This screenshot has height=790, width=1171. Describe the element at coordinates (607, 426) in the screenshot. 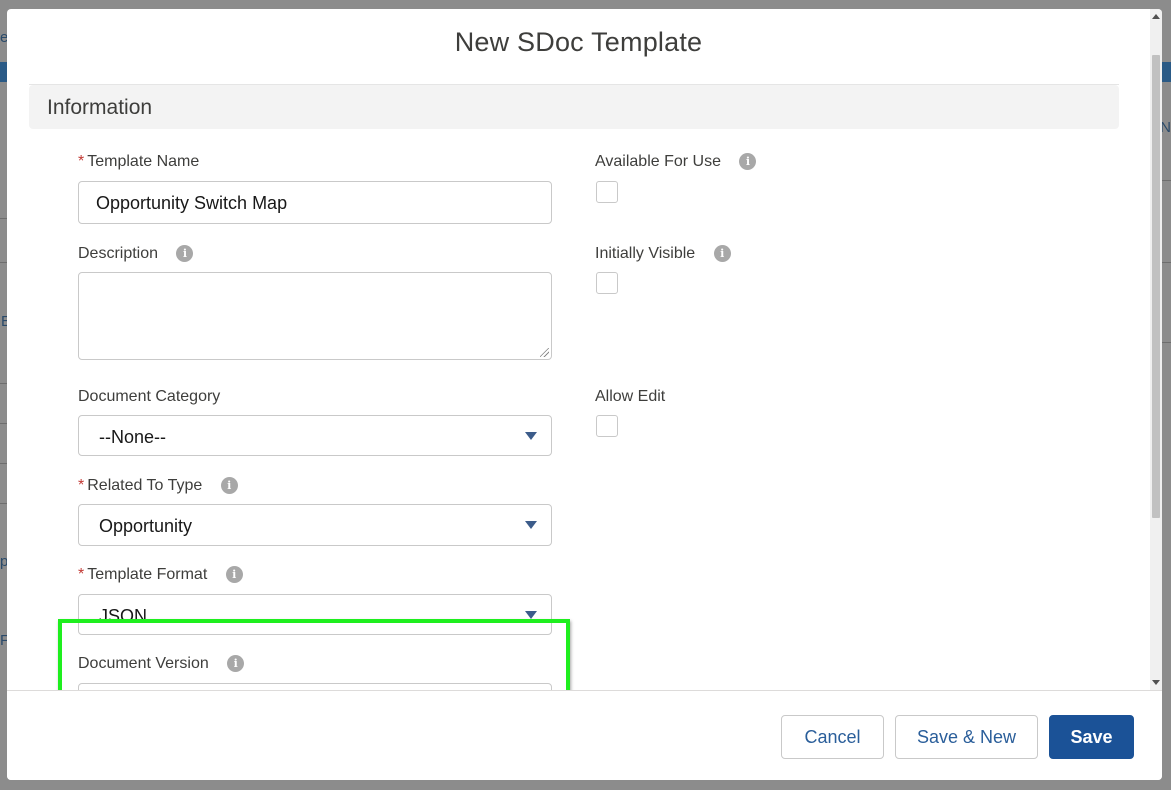

I see `allow-edit-checkbox` at that location.